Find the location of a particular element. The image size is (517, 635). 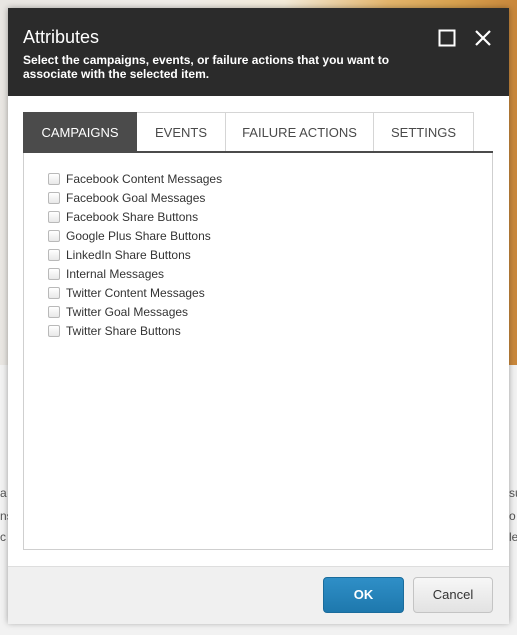

checkbox-label: Facebook Share Buttons is located at coordinates (132, 216).